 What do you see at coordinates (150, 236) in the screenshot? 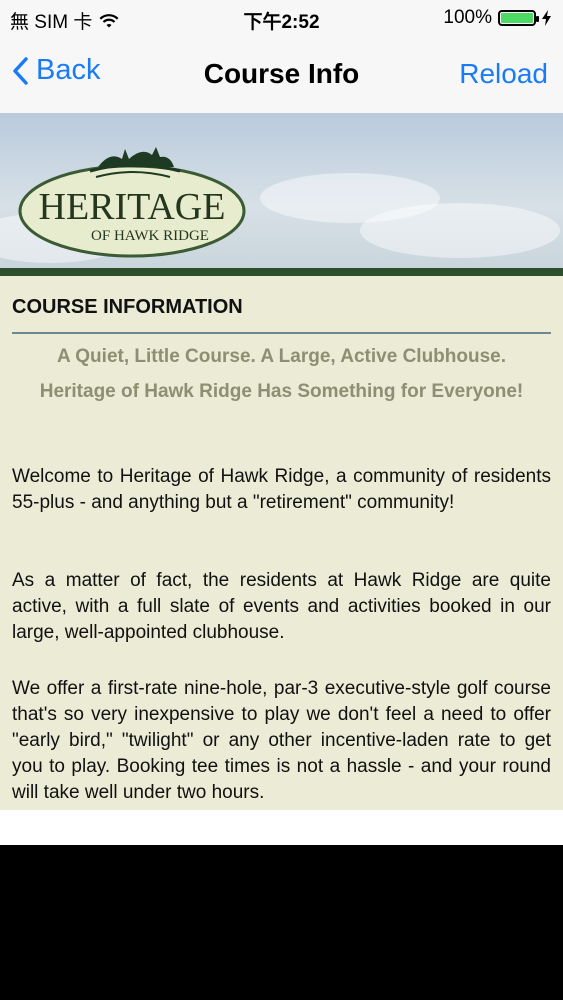
I see `logo-line2: OF HAWK RIDGE` at bounding box center [150, 236].